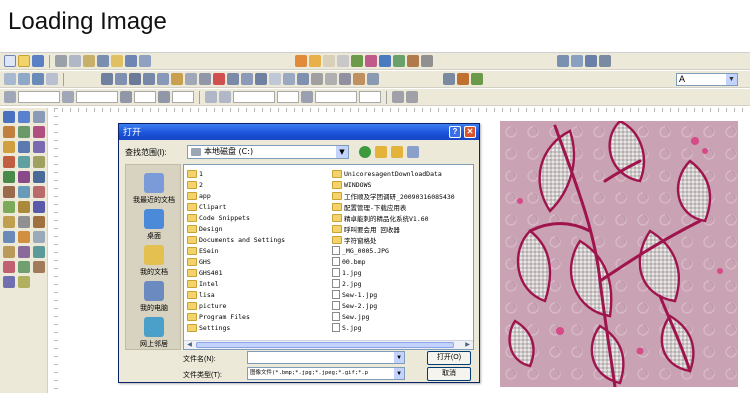  I want to click on apply-icon, so click(307, 97).